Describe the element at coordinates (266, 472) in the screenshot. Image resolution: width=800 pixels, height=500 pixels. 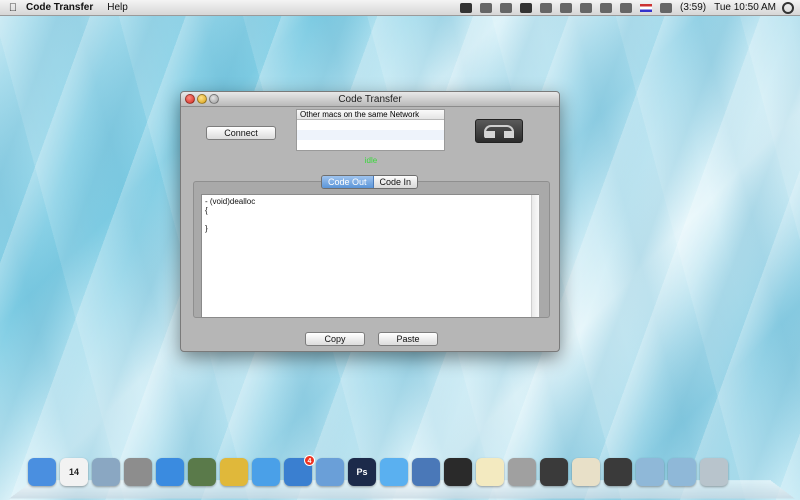
I see `ichat-icon` at that location.